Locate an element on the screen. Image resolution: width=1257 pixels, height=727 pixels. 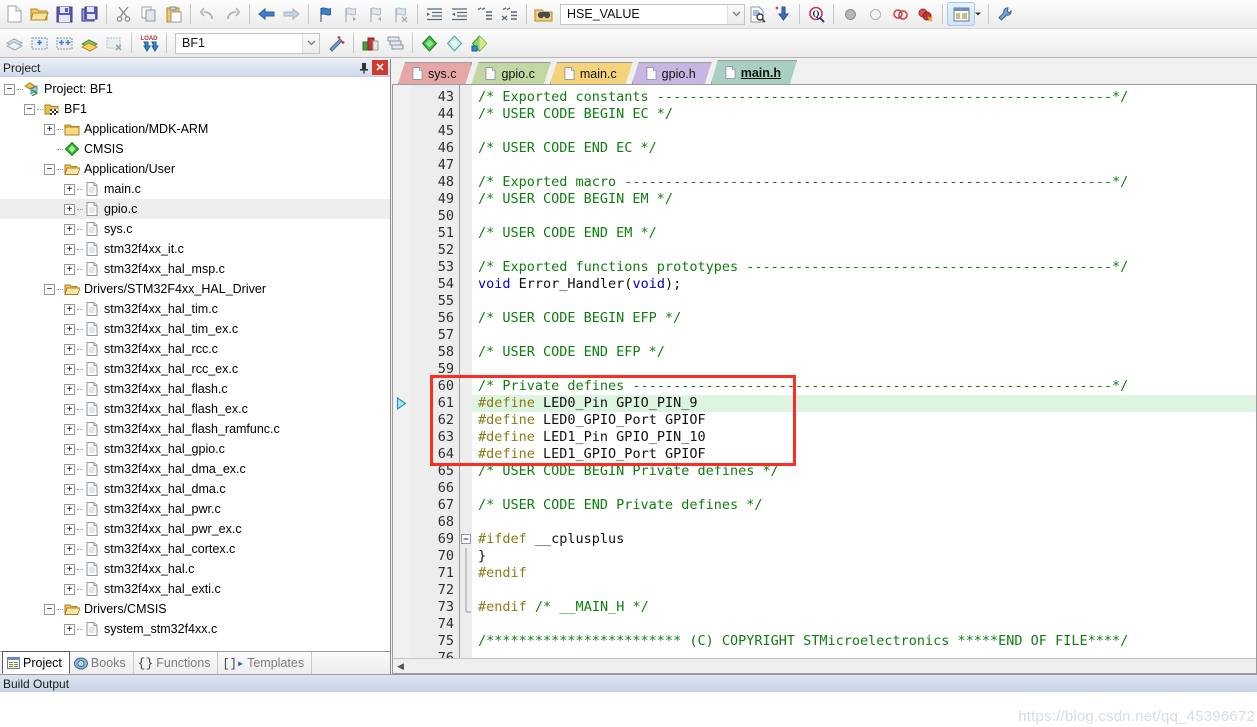
bookmark-next-button is located at coordinates (375, 14).